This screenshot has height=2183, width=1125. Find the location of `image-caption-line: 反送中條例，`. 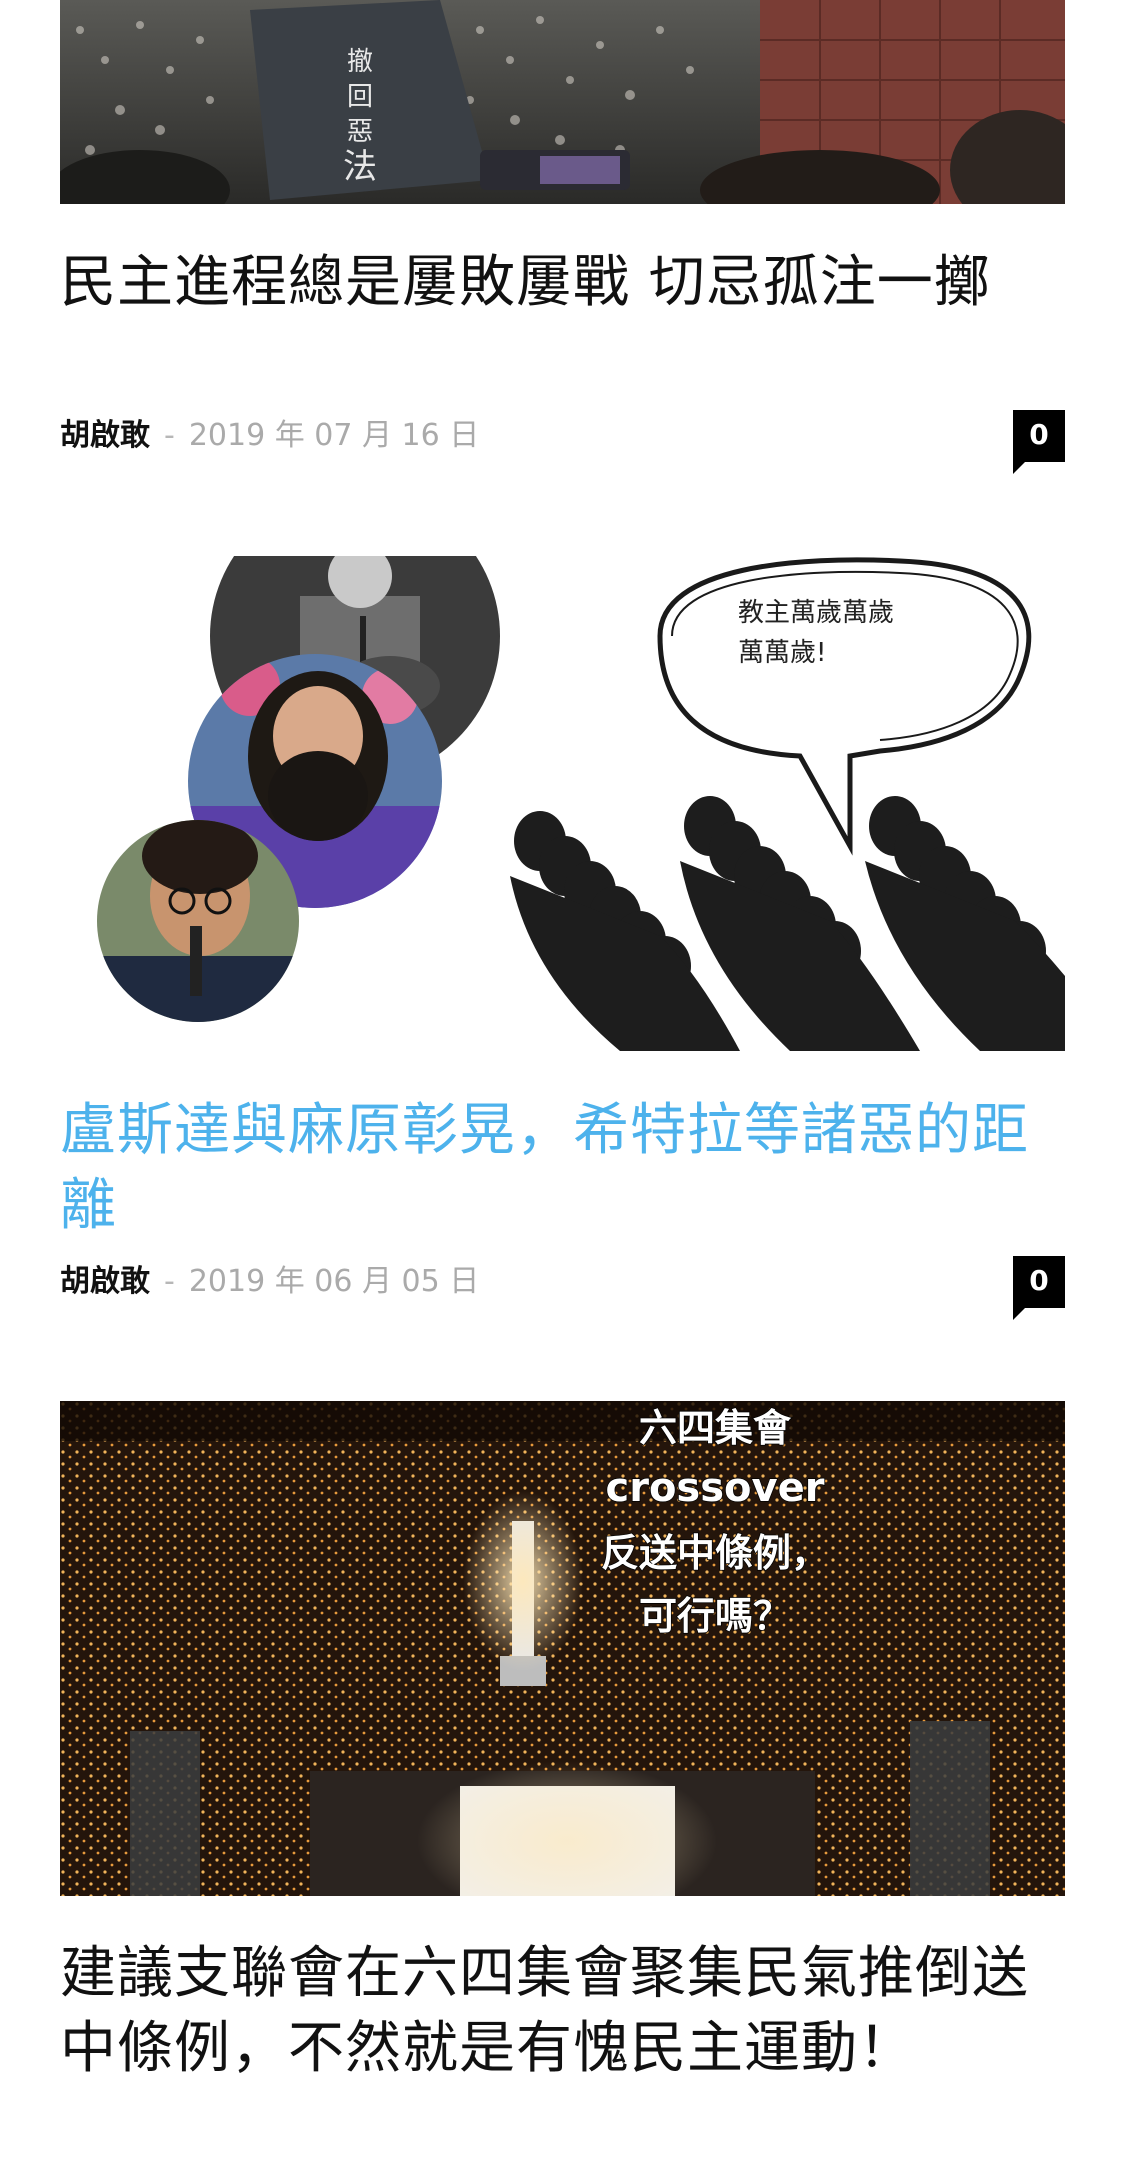

image-caption-line: 反送中條例， is located at coordinates (715, 1553).